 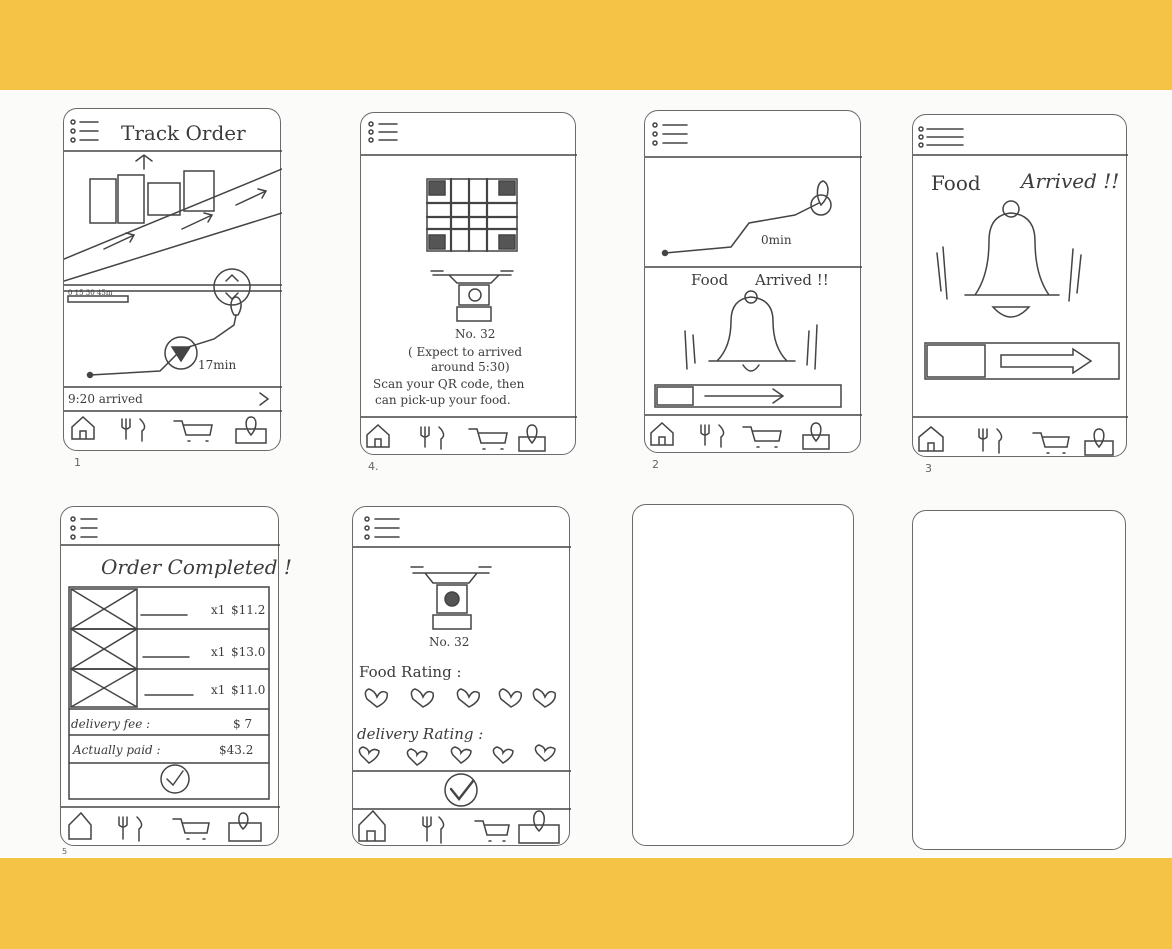 What do you see at coordinates (183, 133) in the screenshot?
I see `screen-title: Track Order` at bounding box center [183, 133].